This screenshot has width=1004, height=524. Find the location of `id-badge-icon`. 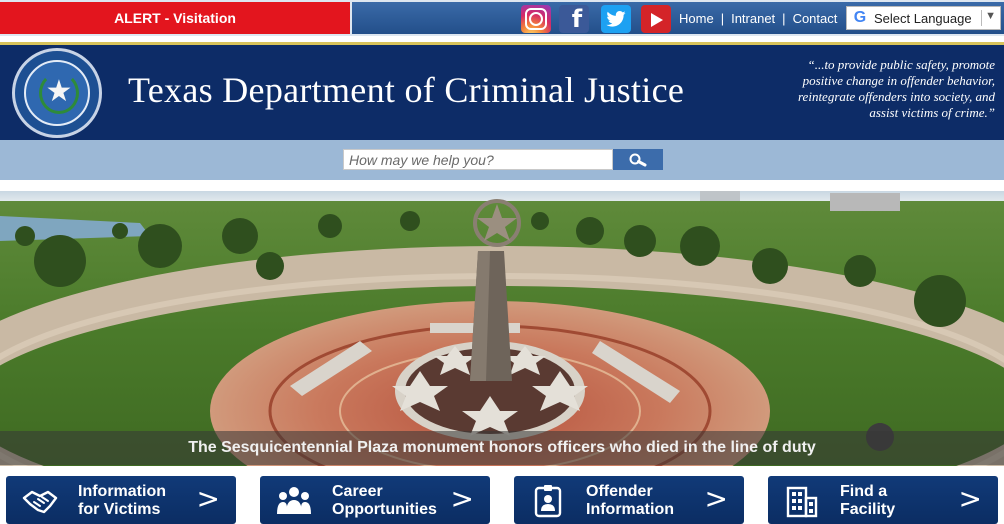

id-badge-icon is located at coordinates (548, 501).